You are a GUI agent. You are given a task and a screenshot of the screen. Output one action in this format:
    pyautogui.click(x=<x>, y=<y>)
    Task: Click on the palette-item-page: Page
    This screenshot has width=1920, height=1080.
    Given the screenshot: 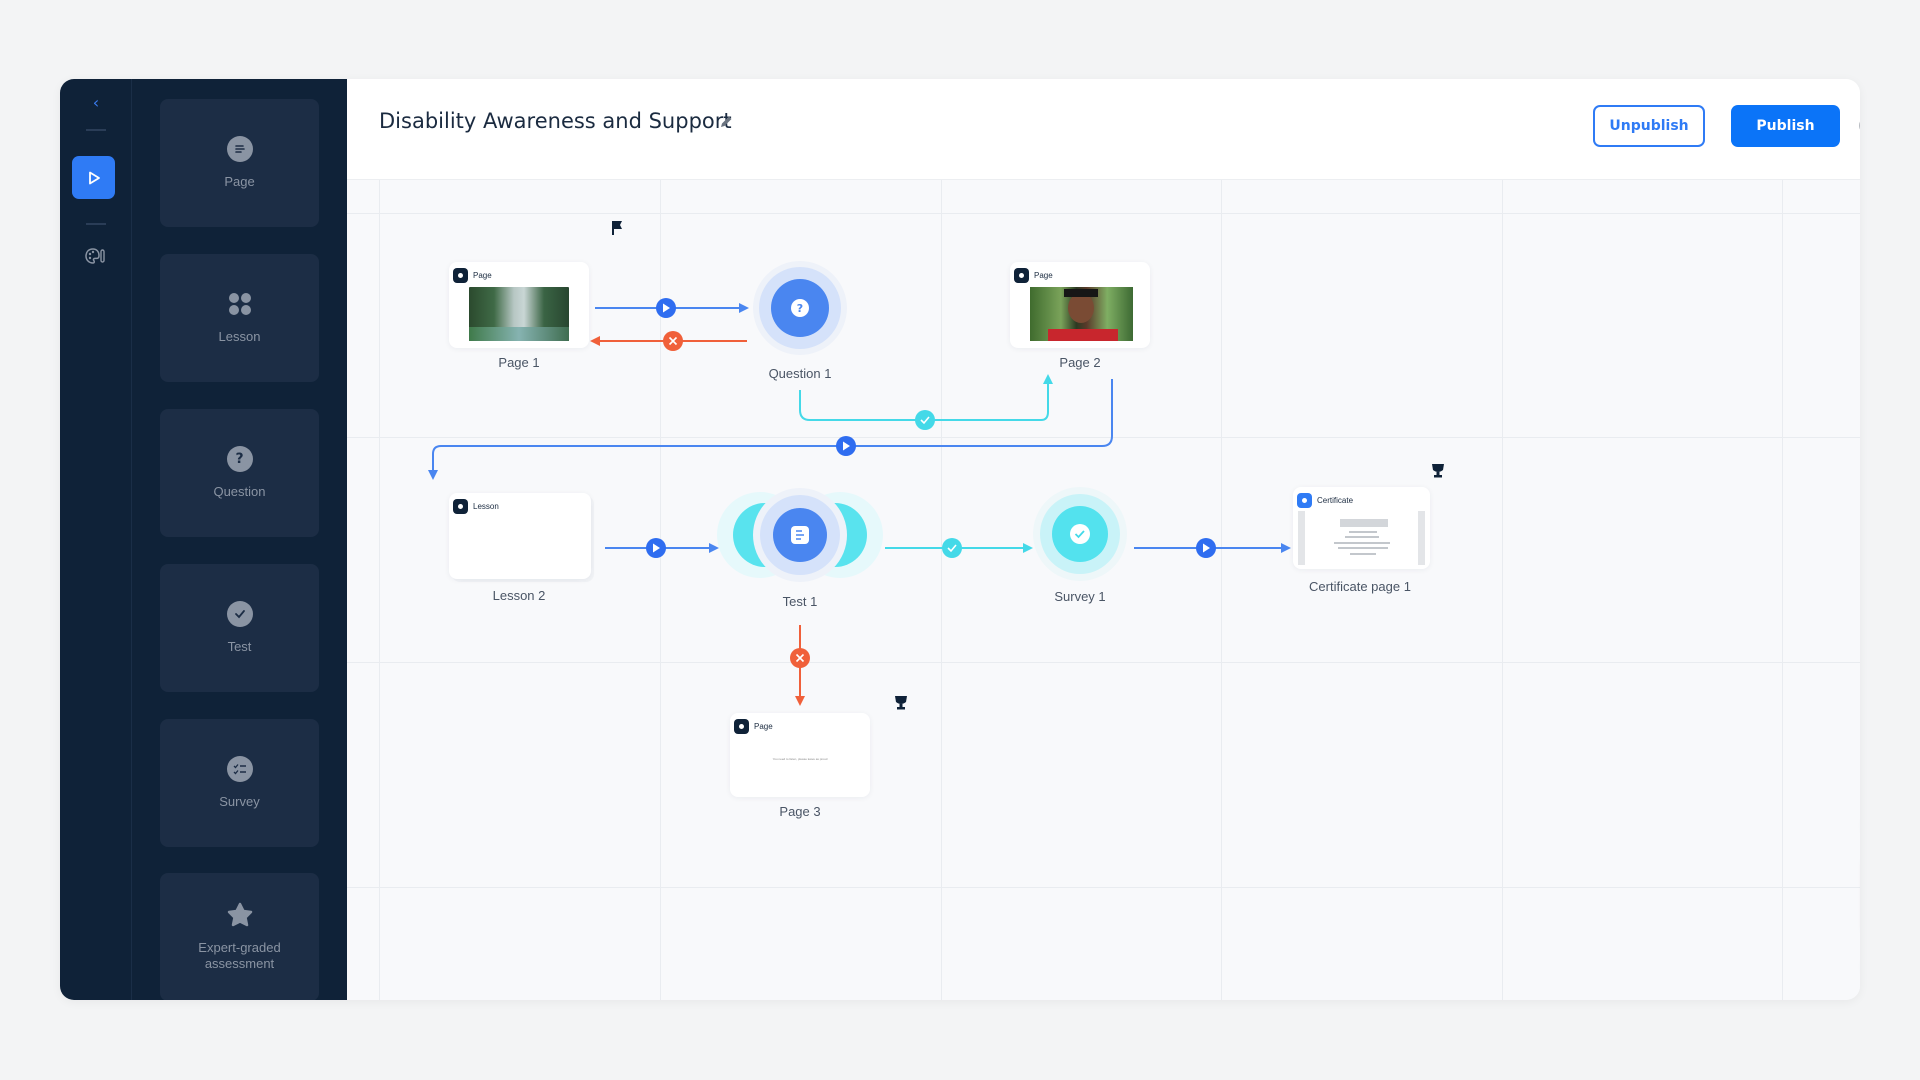 What is the action you would take?
    pyautogui.click(x=239, y=163)
    